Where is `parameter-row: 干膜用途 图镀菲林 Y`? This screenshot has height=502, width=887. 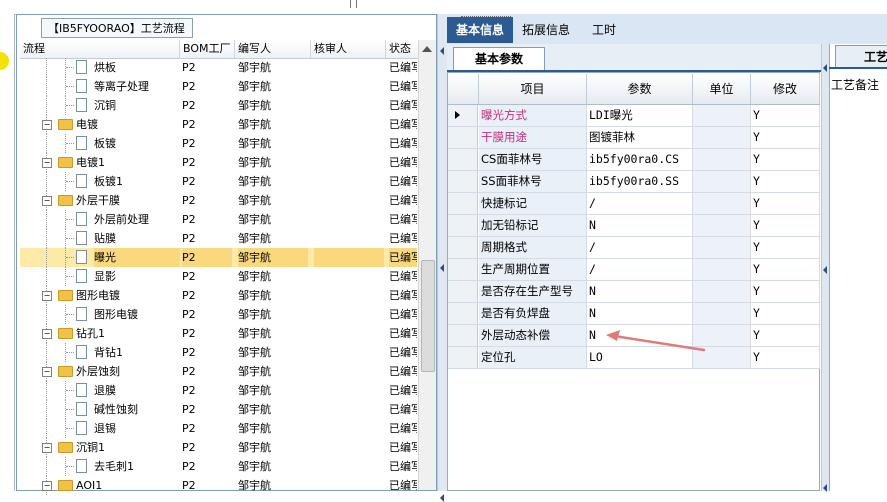
parameter-row: 干膜用途 图镀菲林 Y is located at coordinates (634, 138).